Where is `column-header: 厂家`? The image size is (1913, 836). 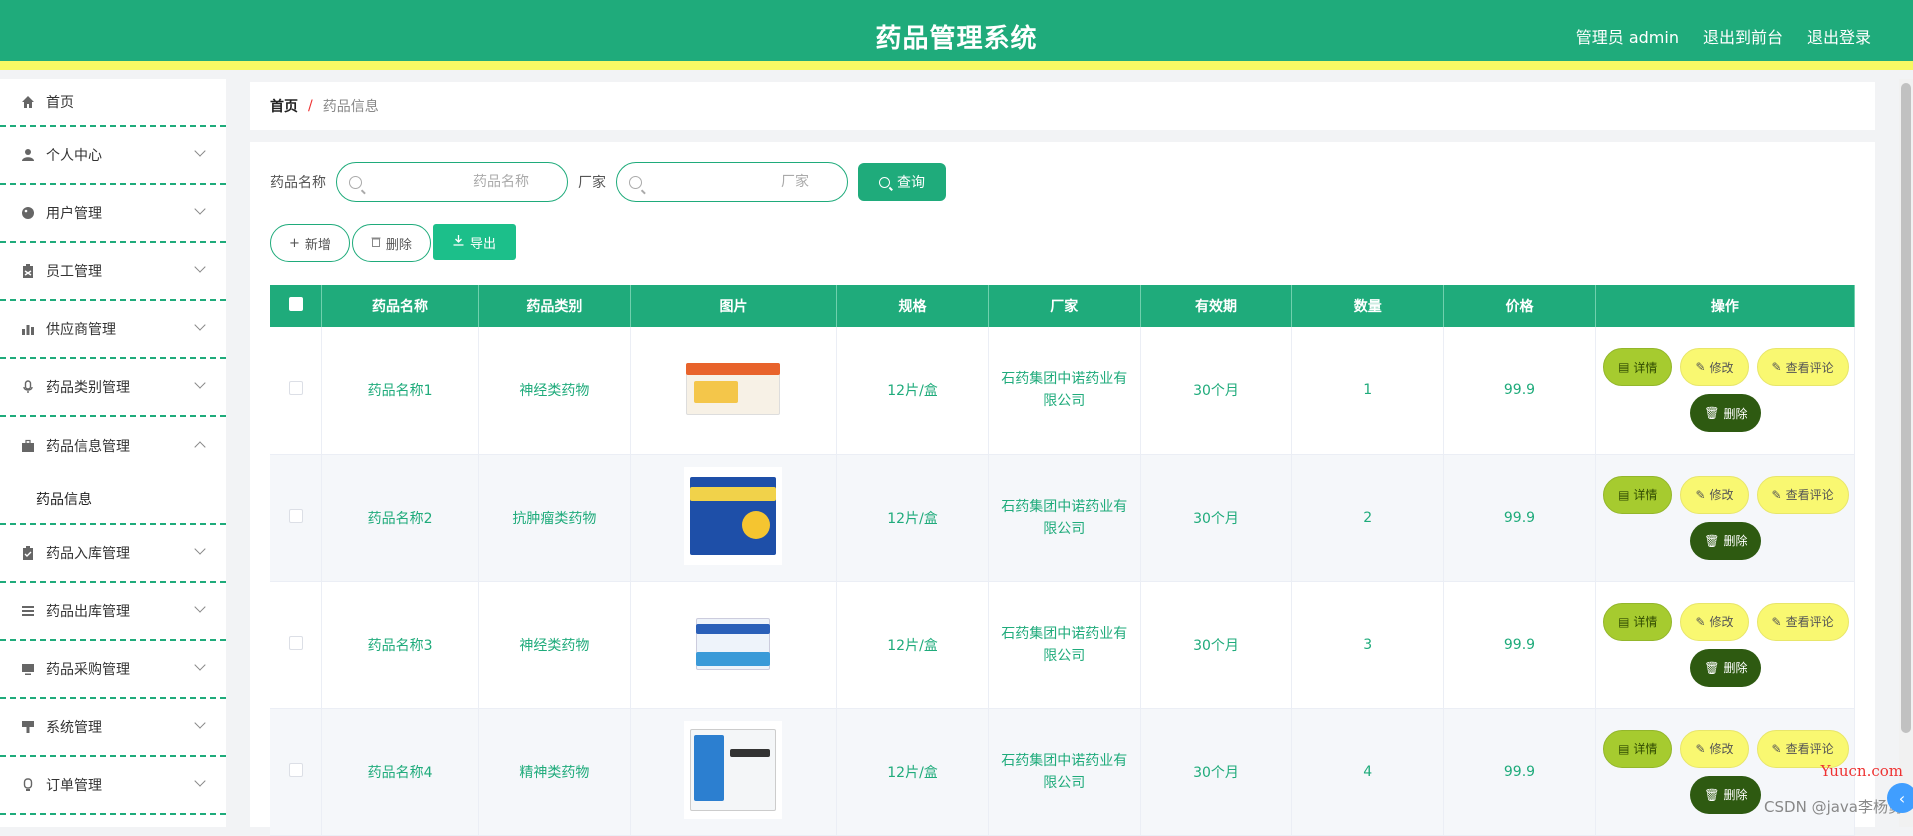 column-header: 厂家 is located at coordinates (1064, 306).